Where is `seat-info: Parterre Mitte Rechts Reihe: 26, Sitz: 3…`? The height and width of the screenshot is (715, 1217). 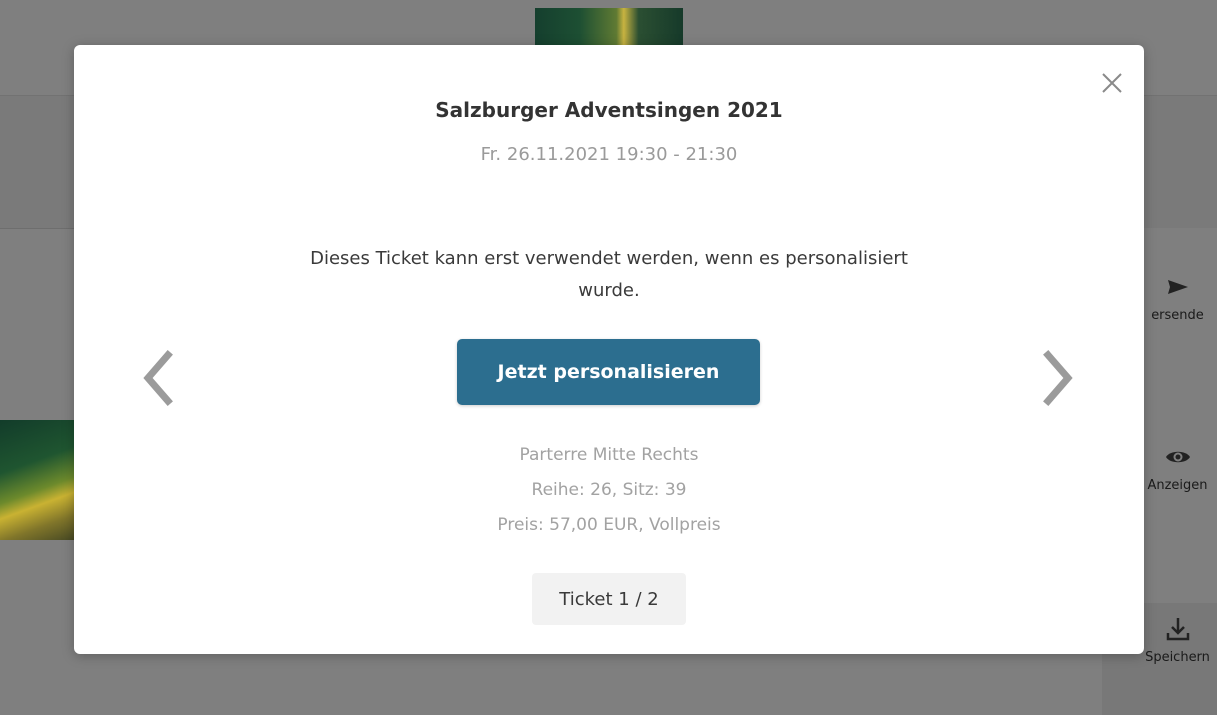 seat-info: Parterre Mitte Rechts Reihe: 26, Sitz: 3… is located at coordinates (609, 490).